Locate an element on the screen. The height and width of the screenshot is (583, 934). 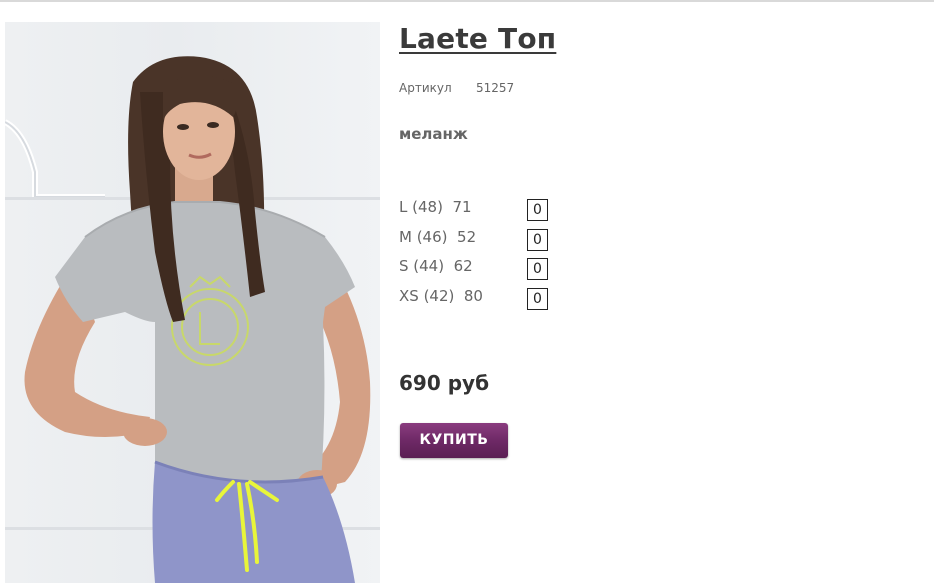
buy-button: КУПИТЬ is located at coordinates (454, 440).